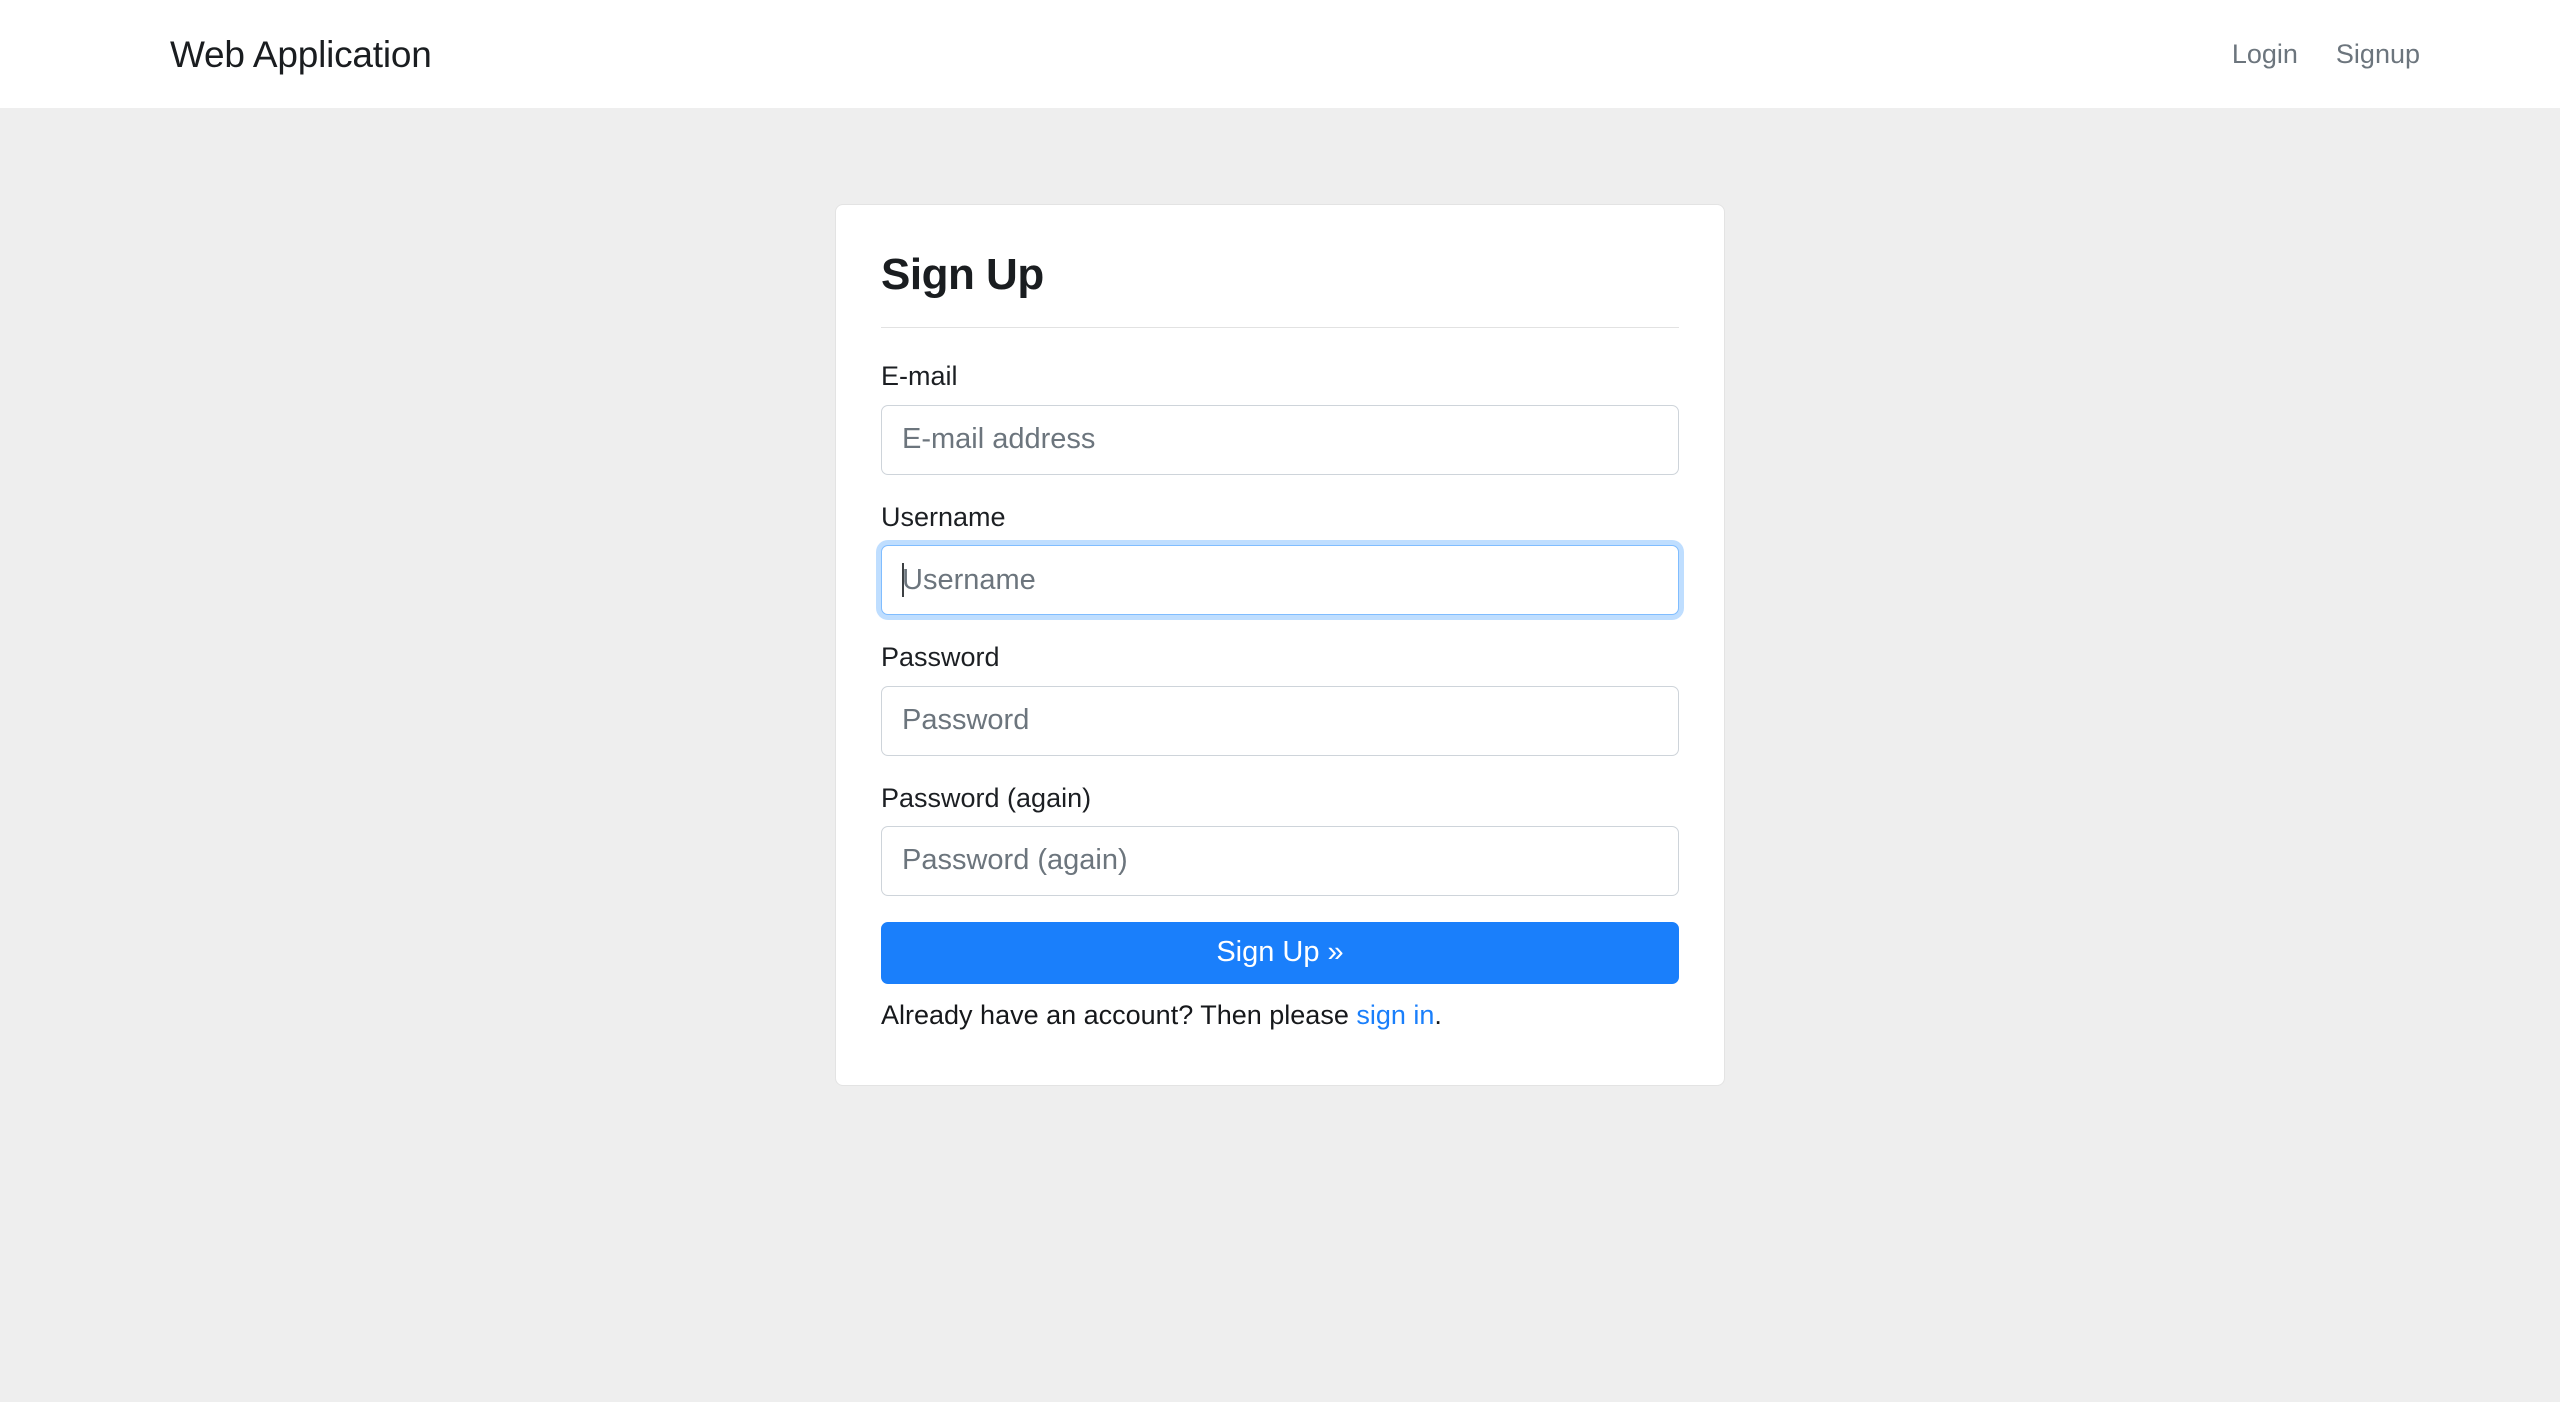 The width and height of the screenshot is (2560, 1402). I want to click on signin-prompt-text: Already have an account? Then please, so click(1119, 1014).